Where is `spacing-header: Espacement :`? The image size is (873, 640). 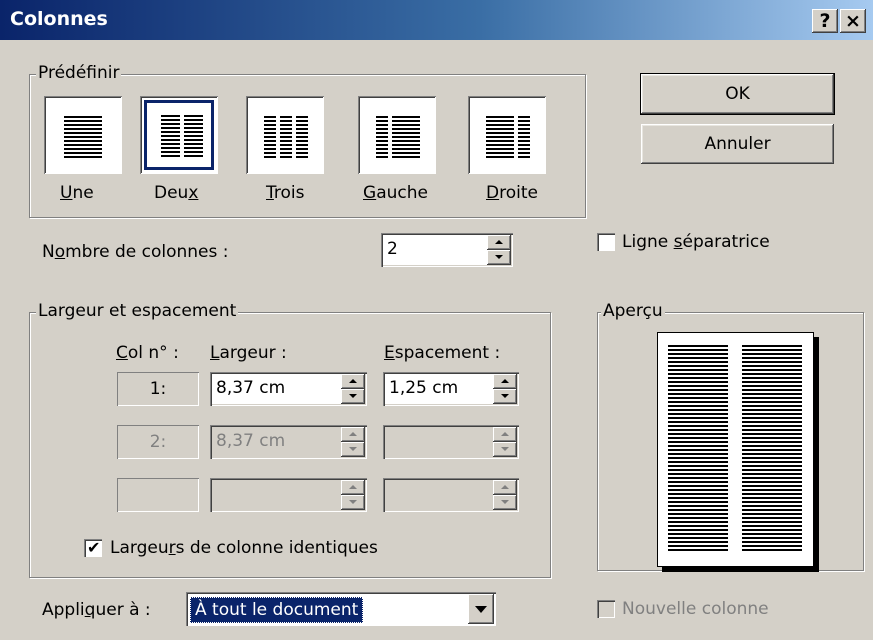 spacing-header: Espacement : is located at coordinates (442, 353).